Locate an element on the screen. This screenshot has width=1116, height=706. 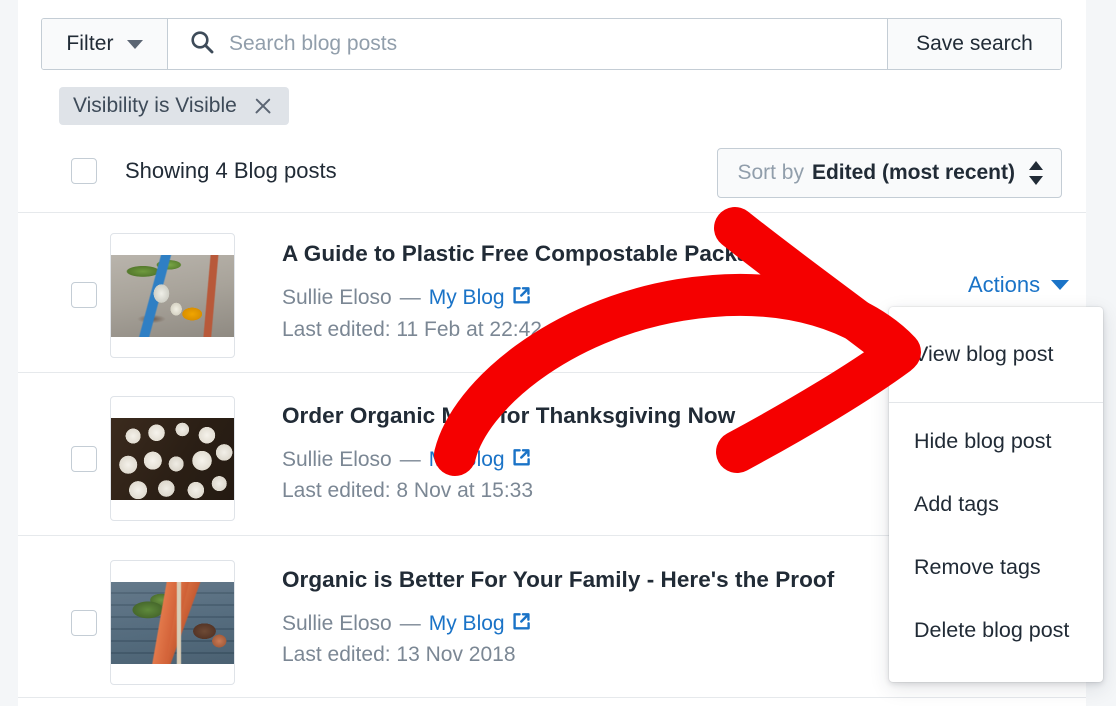
menu-group-primary: View blog post is located at coordinates (996, 354).